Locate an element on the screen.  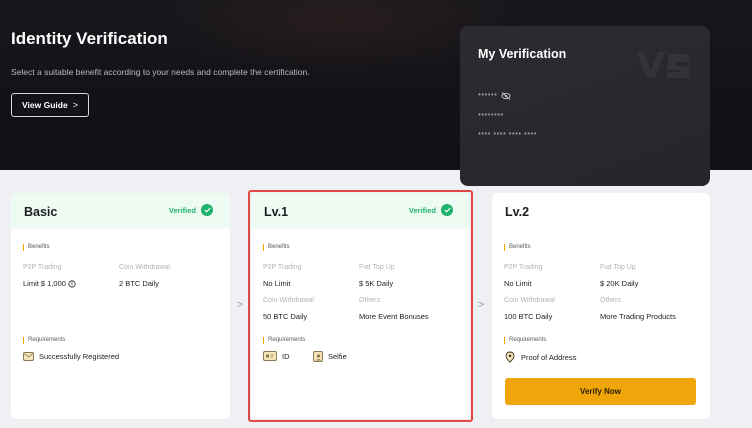
info-icon is located at coordinates (72, 283).